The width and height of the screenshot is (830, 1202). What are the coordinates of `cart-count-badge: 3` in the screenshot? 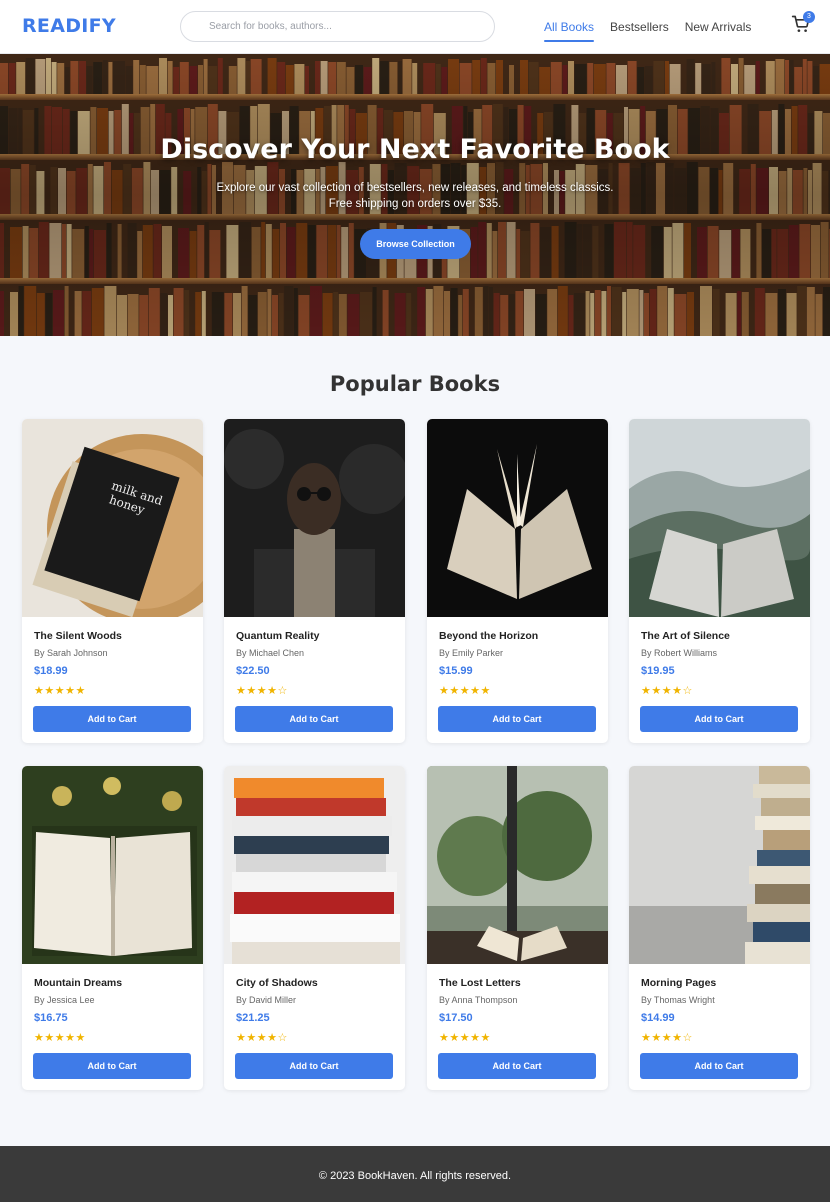 It's located at (809, 17).